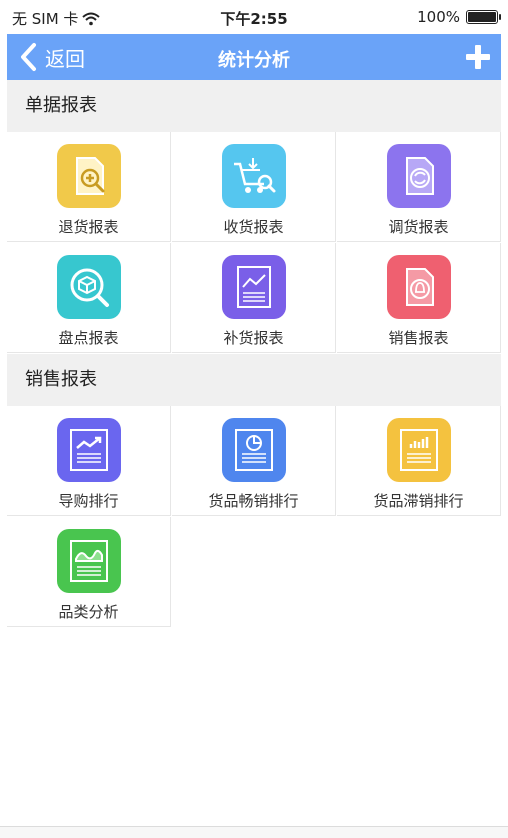 The height and width of the screenshot is (838, 508). I want to click on return-report-button: 退货报表, so click(89, 187).